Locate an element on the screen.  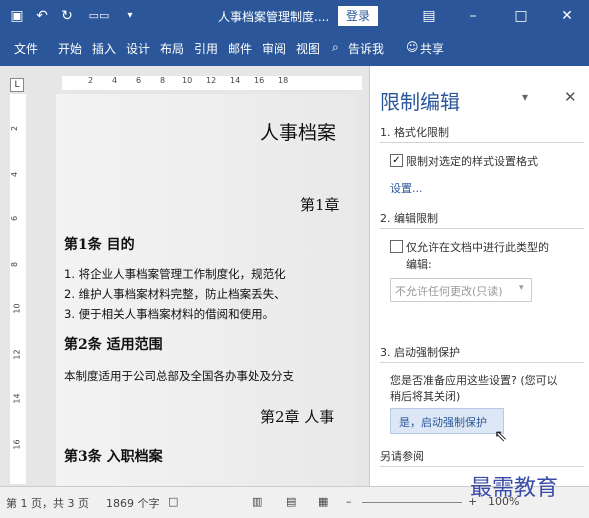
checkbox-label: 限制对选定的样式设置格式 is located at coordinates (472, 161).